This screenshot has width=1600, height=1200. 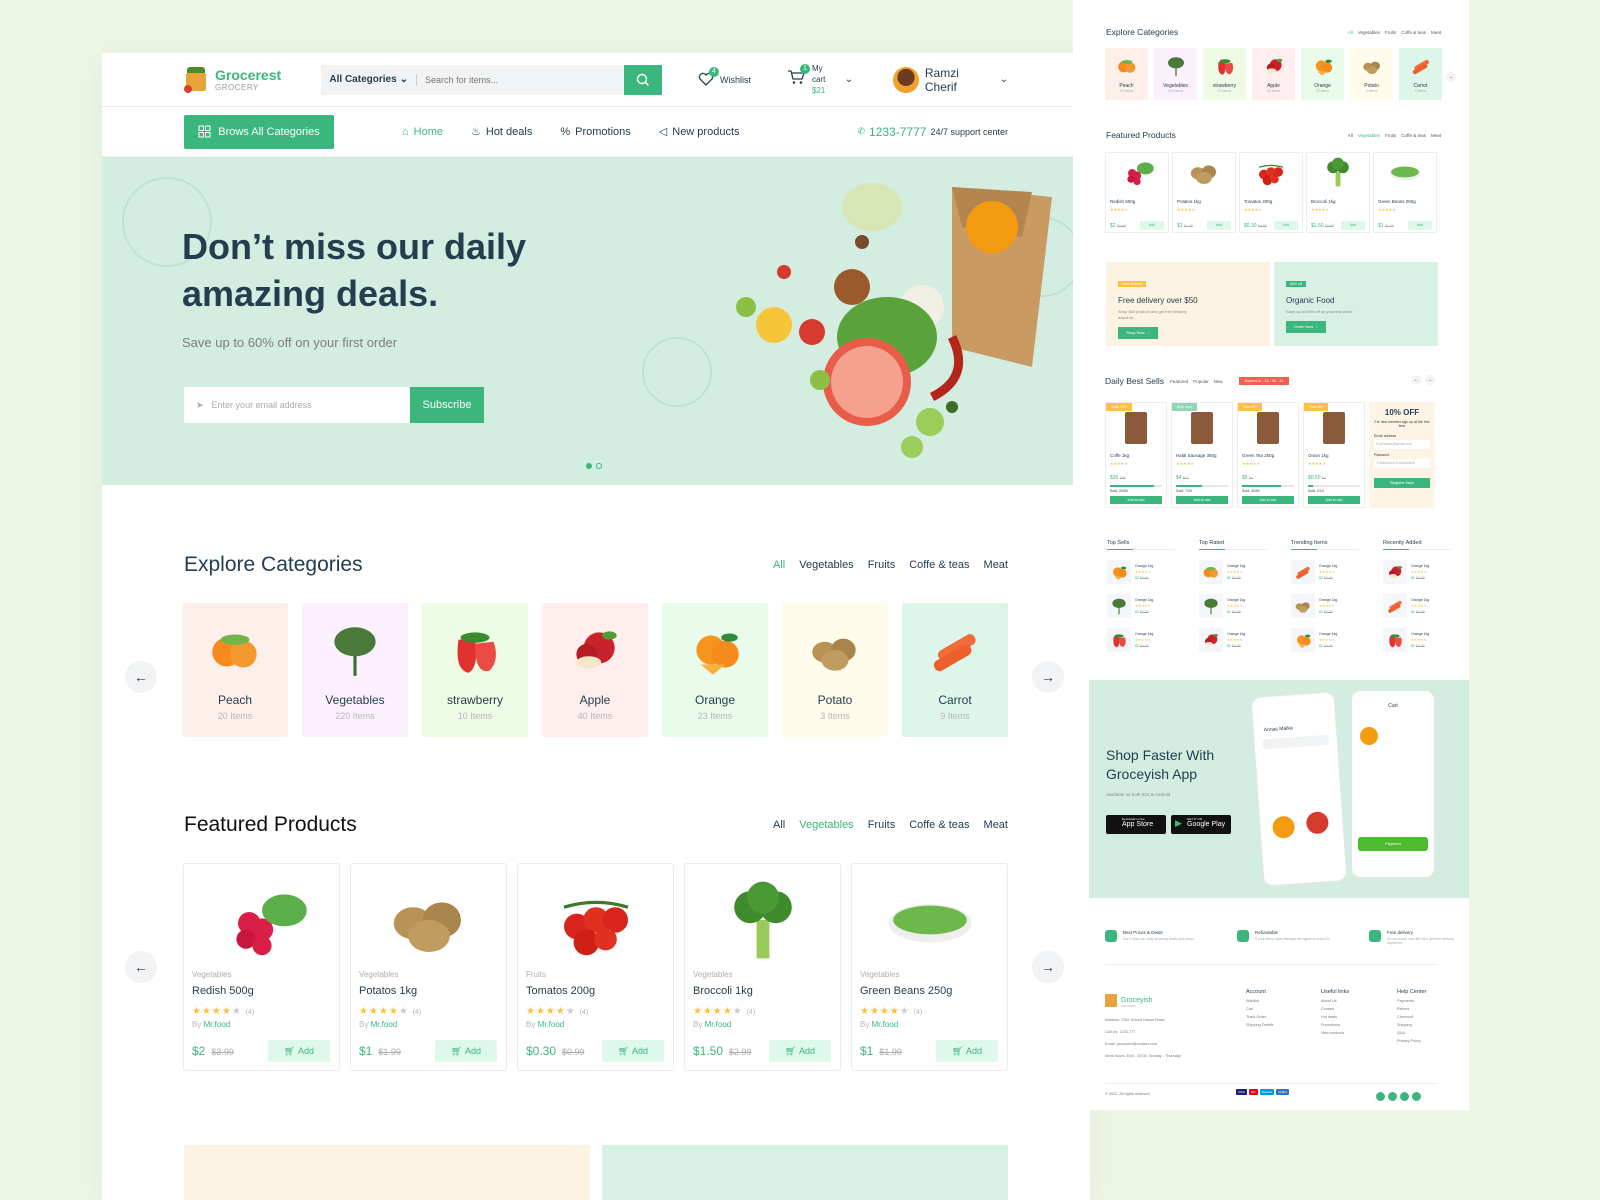 What do you see at coordinates (355, 670) in the screenshot?
I see `category-card: Vegetables 220 Items` at bounding box center [355, 670].